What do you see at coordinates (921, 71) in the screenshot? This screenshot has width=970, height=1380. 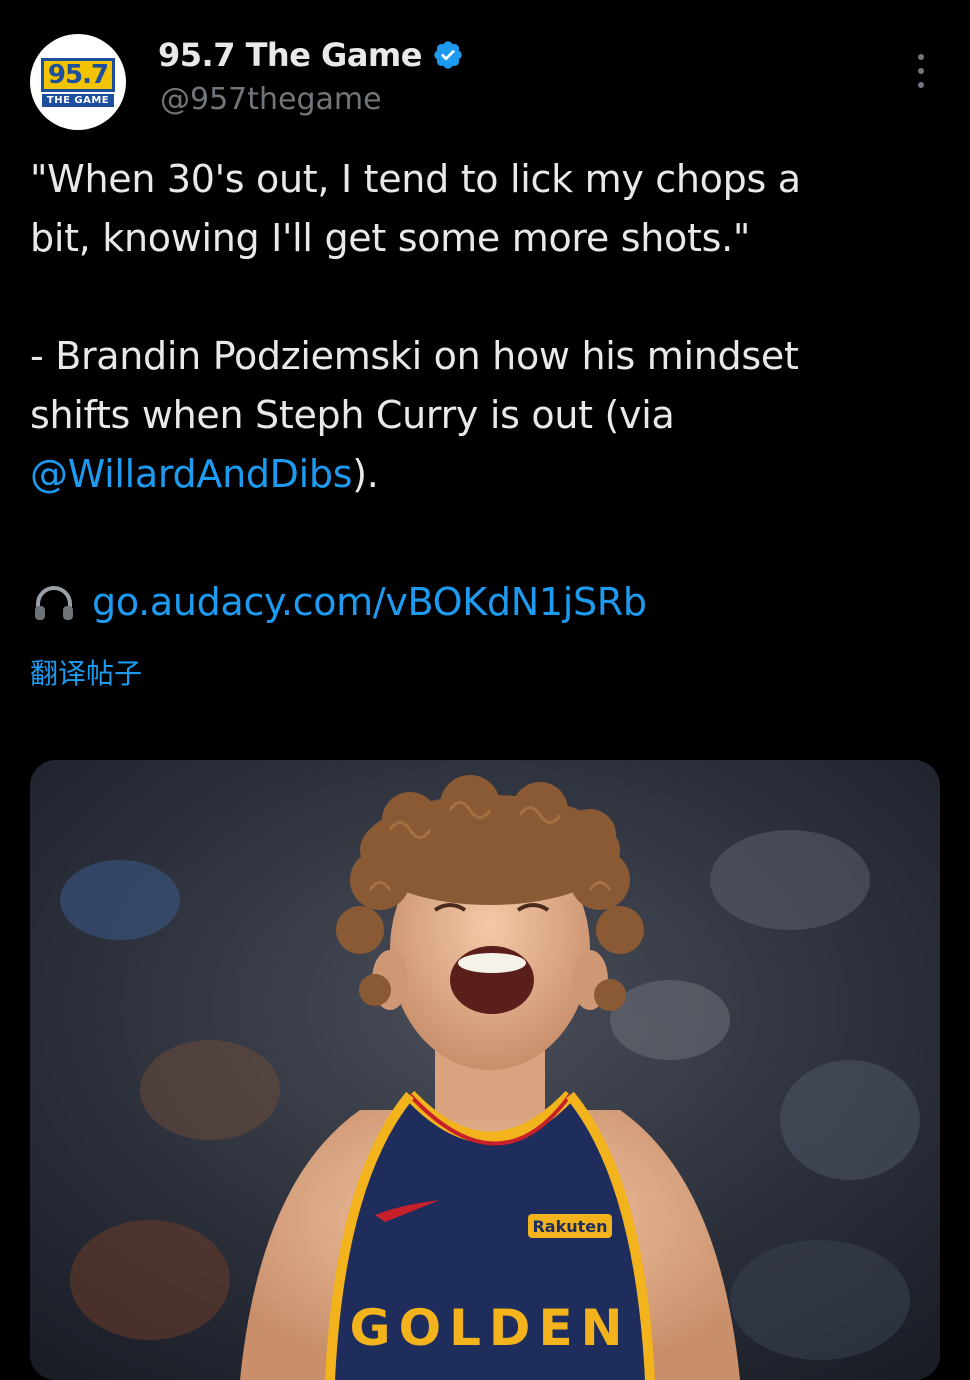 I see `more-options-icon` at bounding box center [921, 71].